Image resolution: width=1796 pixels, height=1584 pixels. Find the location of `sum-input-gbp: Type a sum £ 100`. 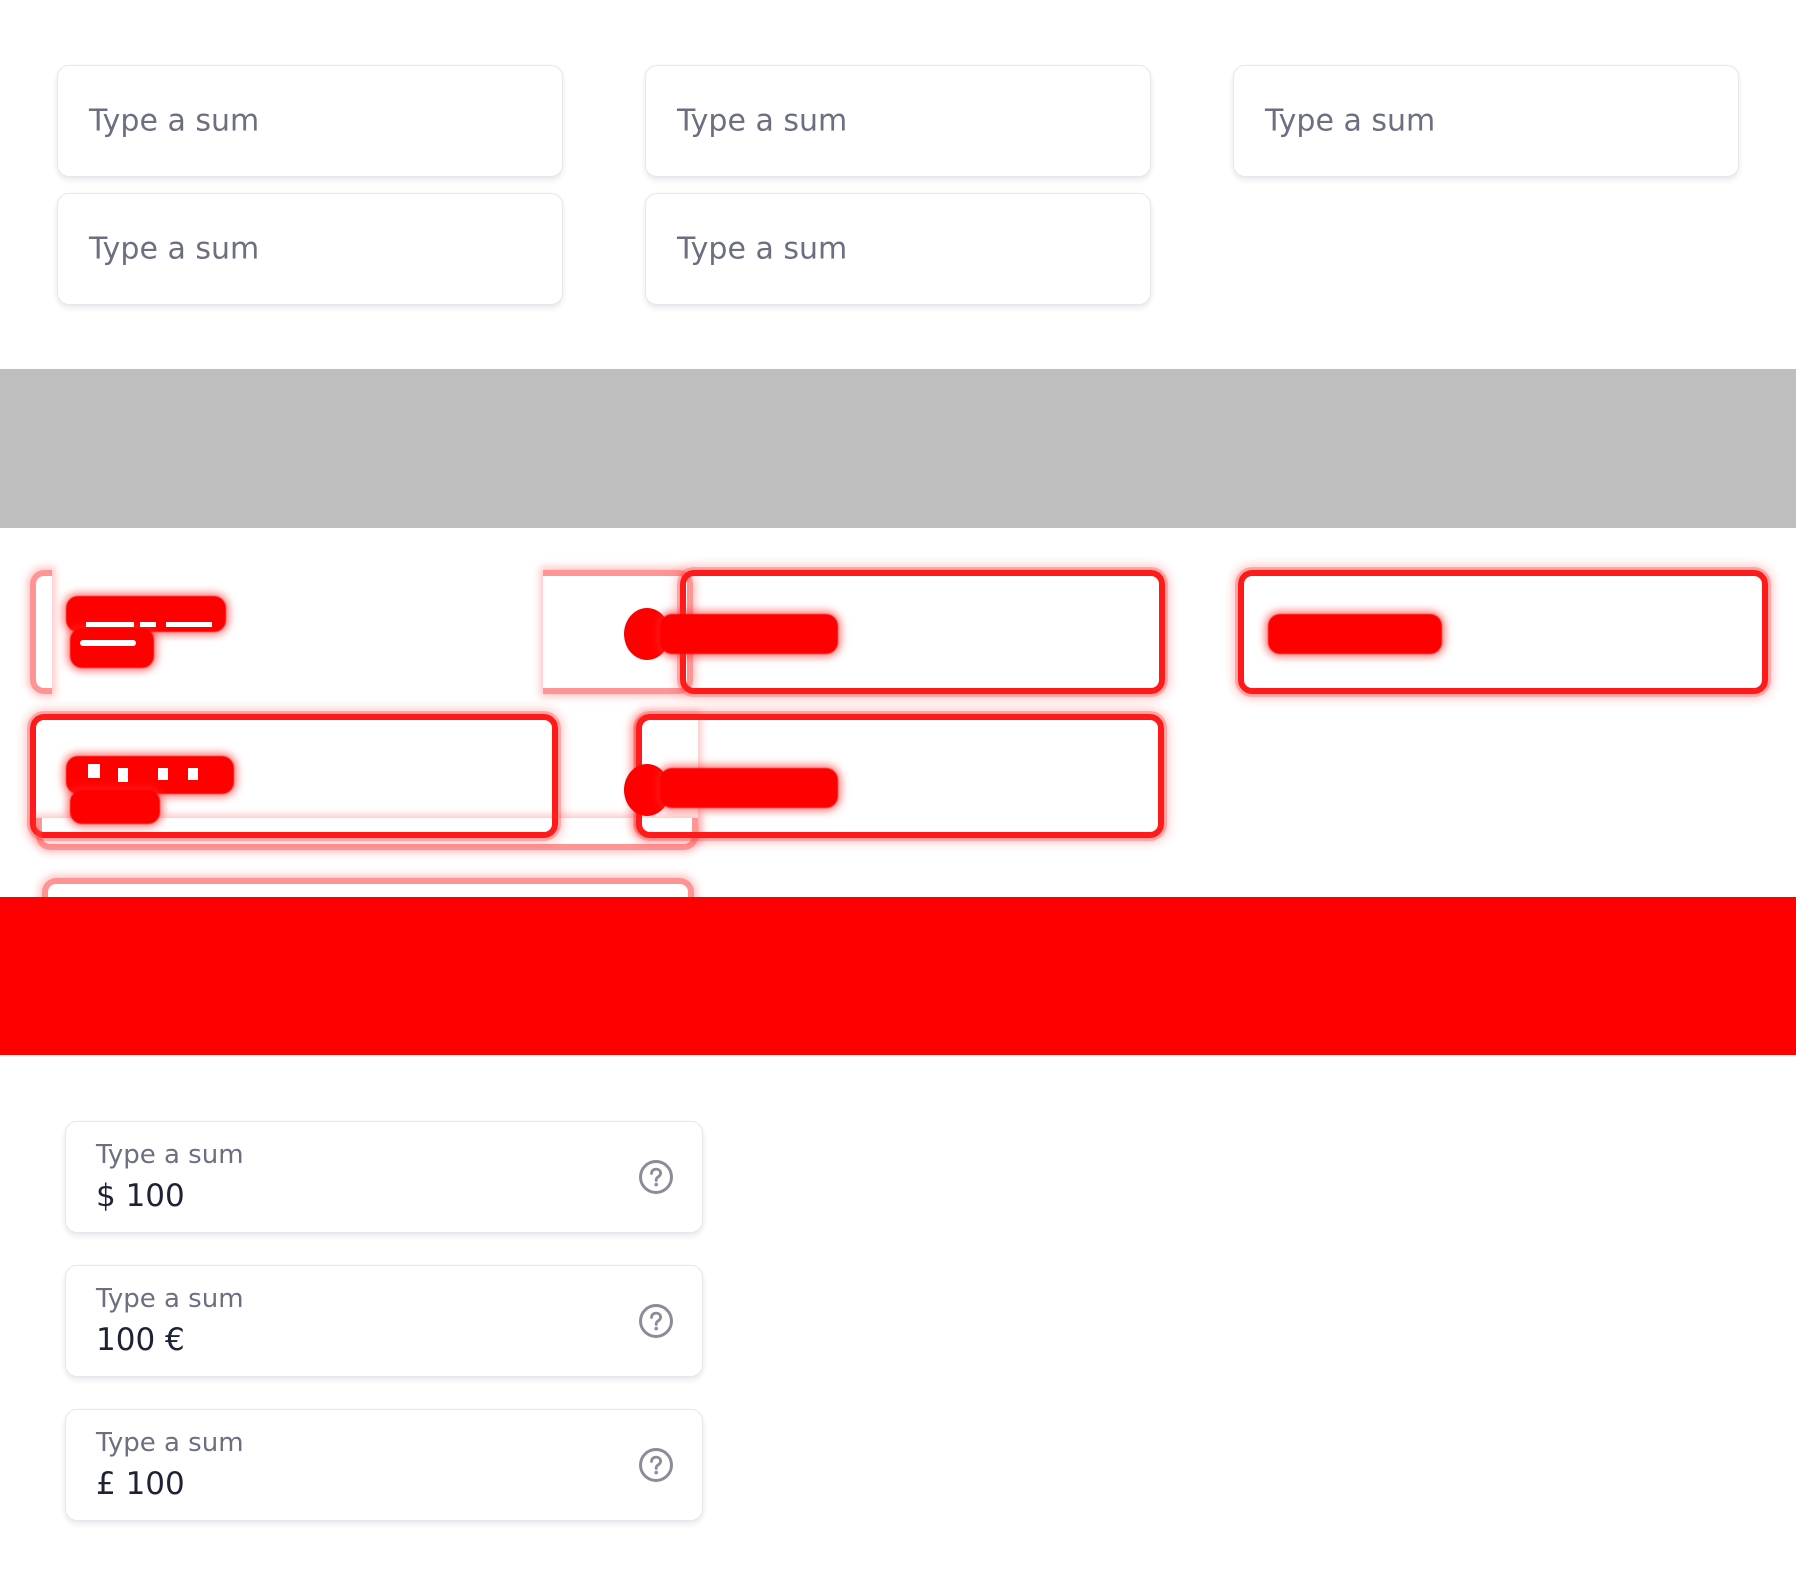

sum-input-gbp: Type a sum £ 100 is located at coordinates (384, 1465).